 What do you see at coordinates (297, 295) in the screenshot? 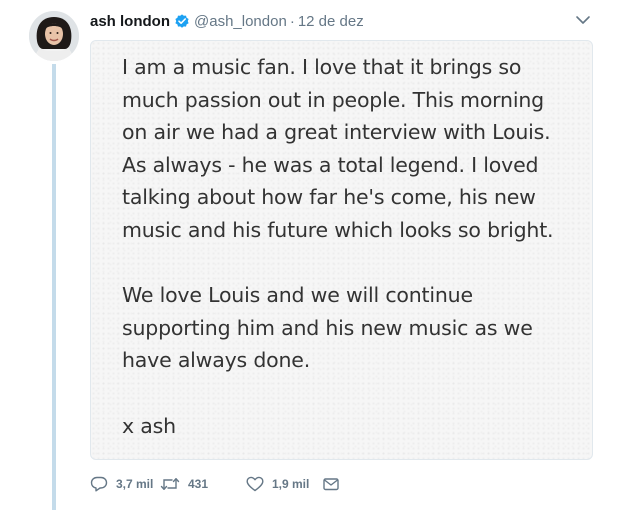
I see `note-line: We love Louis and we will continue` at bounding box center [297, 295].